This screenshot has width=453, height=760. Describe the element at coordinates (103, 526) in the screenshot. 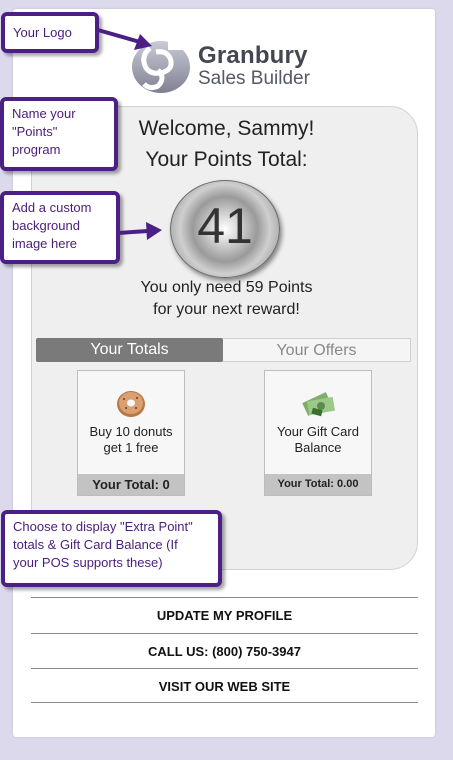

I see `callout-extra-line1: Choose to display "Extra Point"` at that location.